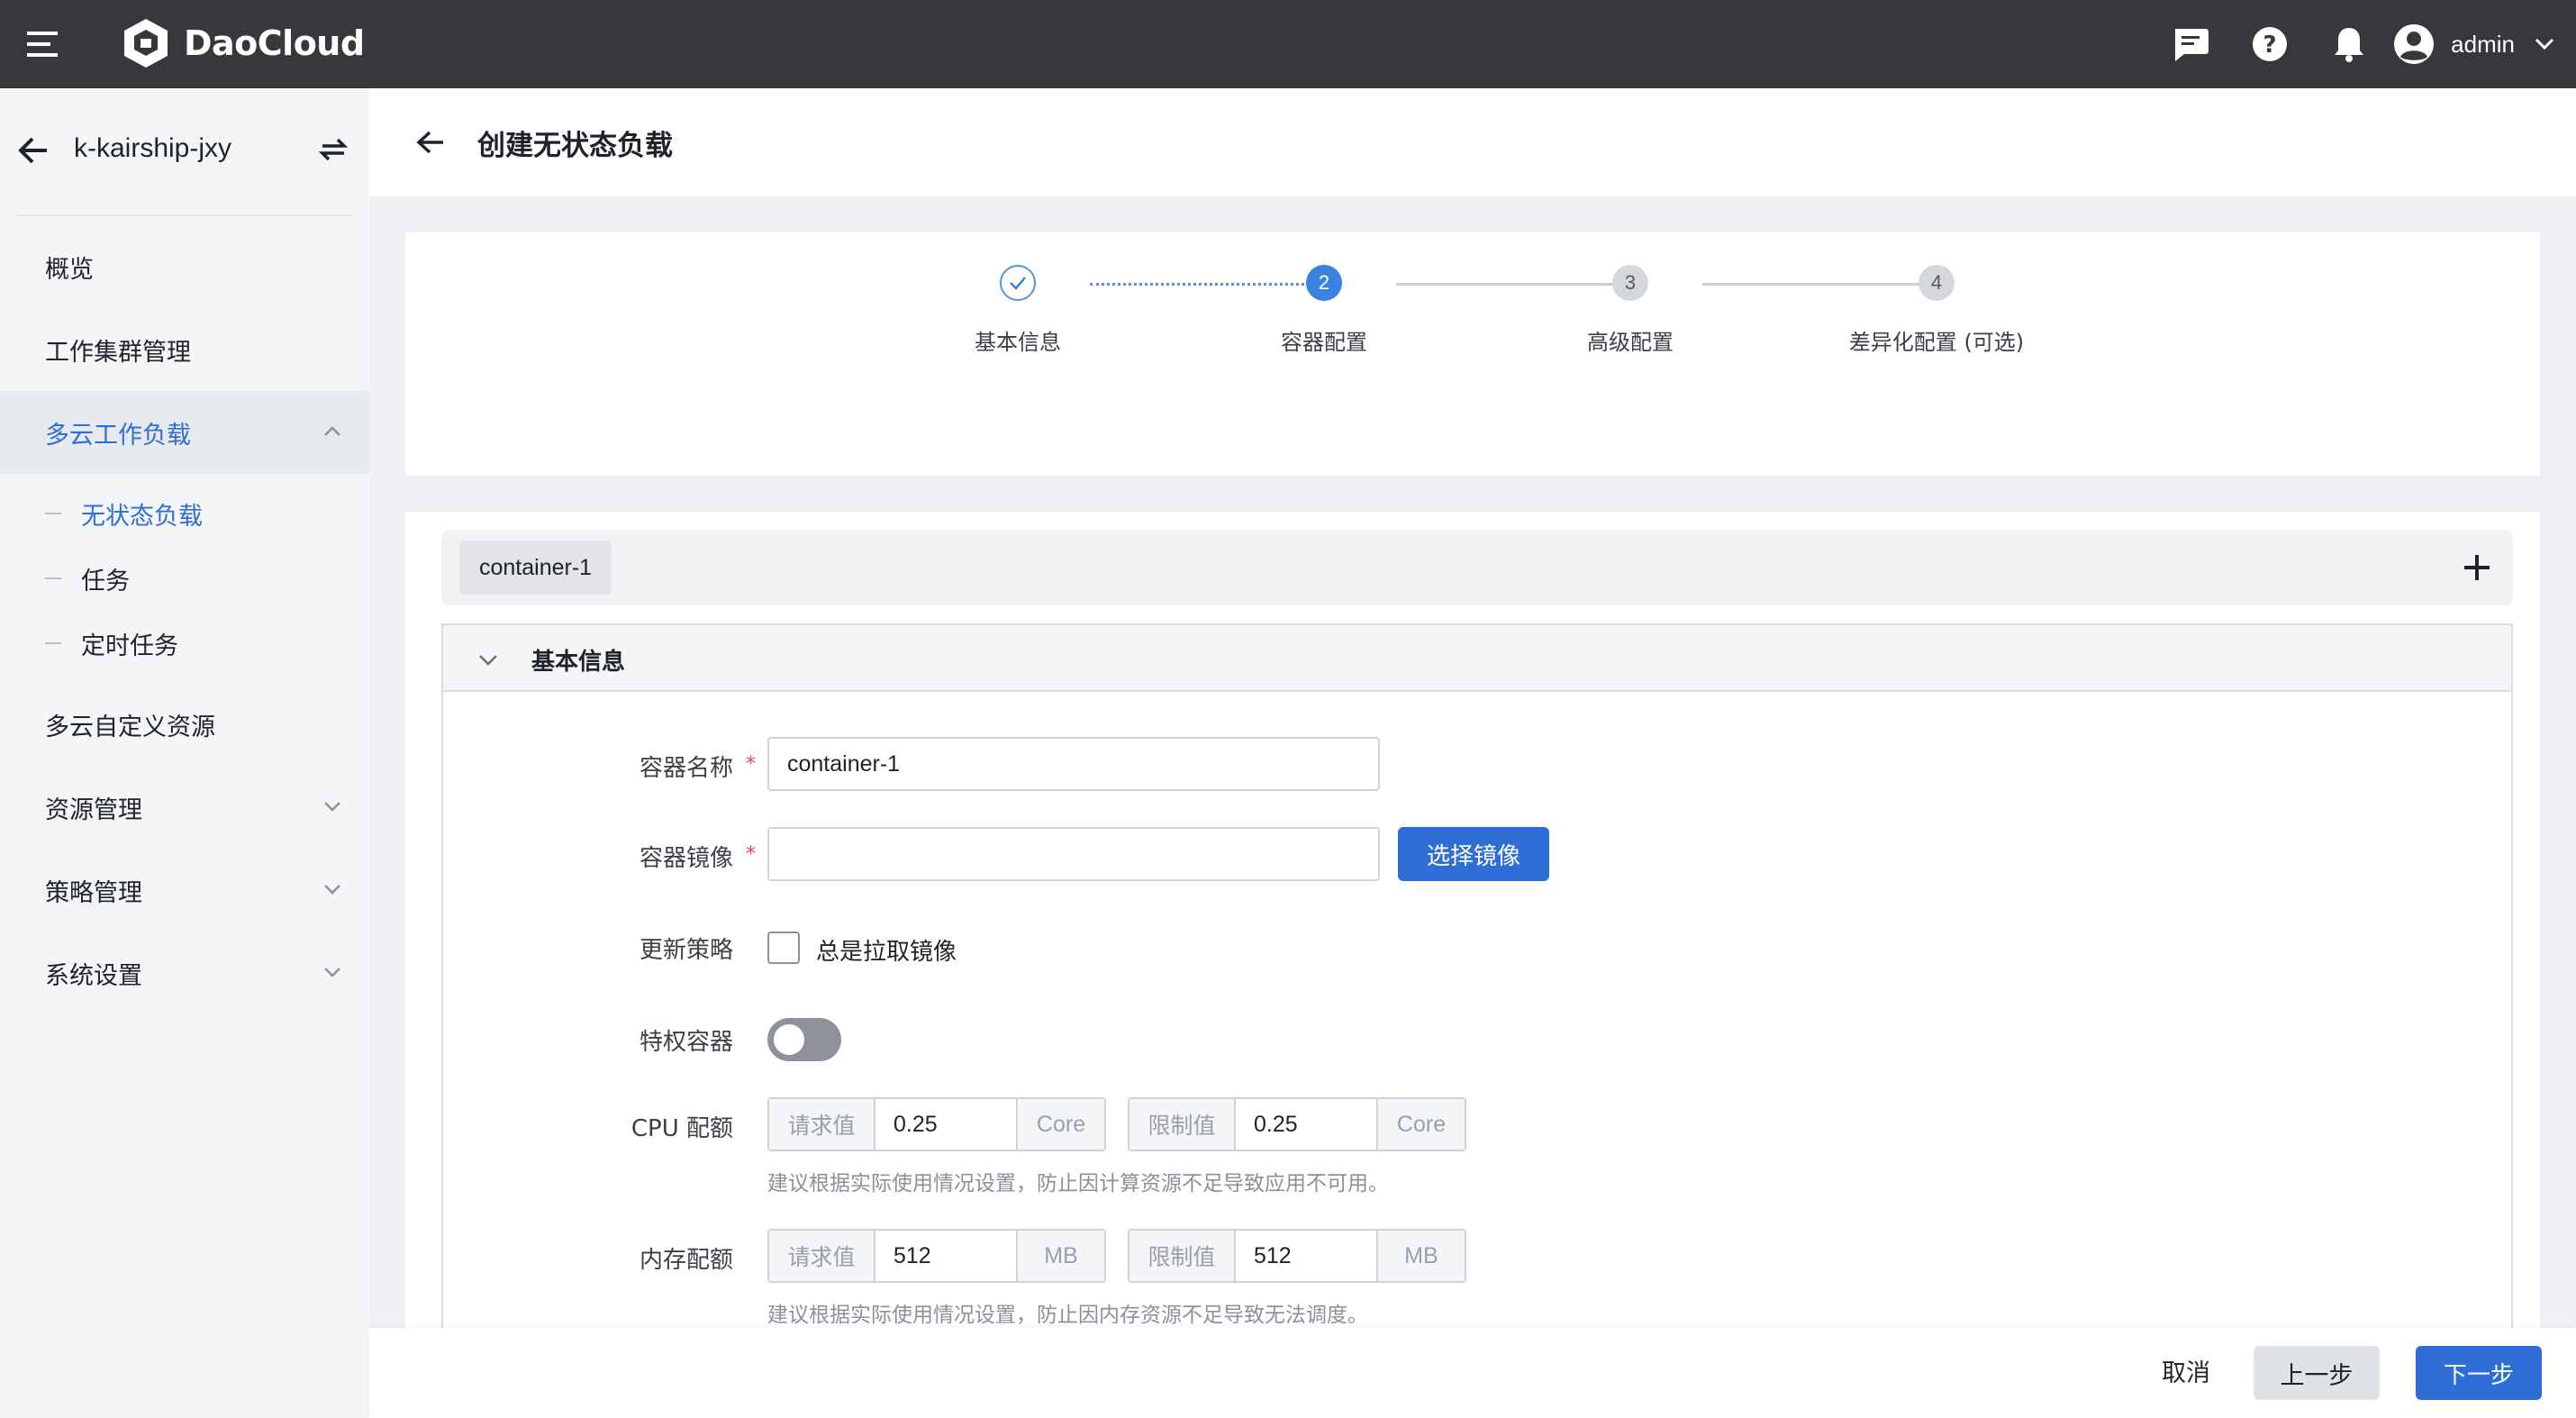 This screenshot has height=1418, width=2576. Describe the element at coordinates (2317, 1373) in the screenshot. I see `prev-step-button: 上一步` at that location.